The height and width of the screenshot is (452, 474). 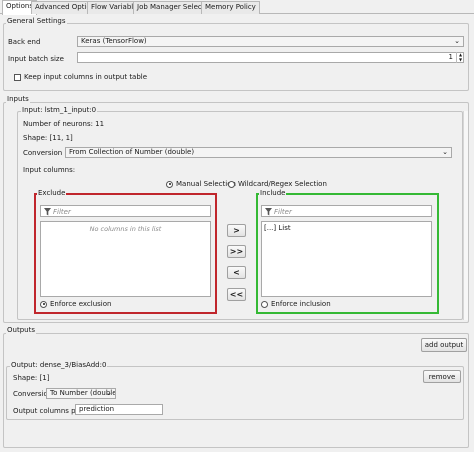 I want to click on wildcard-selection-radio, so click(x=231, y=184).